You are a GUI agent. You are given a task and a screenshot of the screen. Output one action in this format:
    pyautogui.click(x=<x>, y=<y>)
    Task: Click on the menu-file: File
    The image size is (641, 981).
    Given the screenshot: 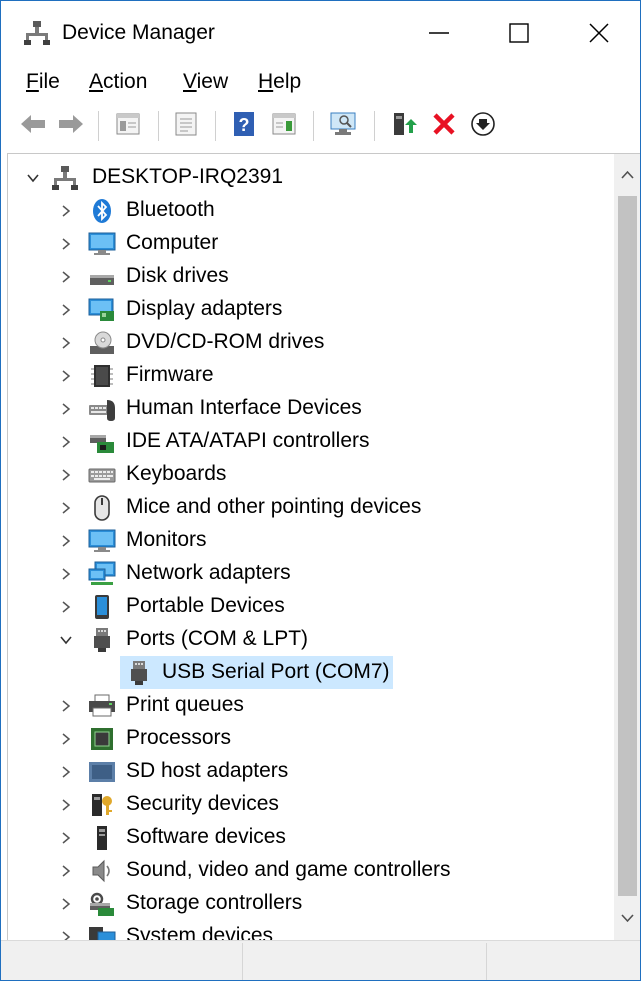 What is the action you would take?
    pyautogui.click(x=43, y=82)
    